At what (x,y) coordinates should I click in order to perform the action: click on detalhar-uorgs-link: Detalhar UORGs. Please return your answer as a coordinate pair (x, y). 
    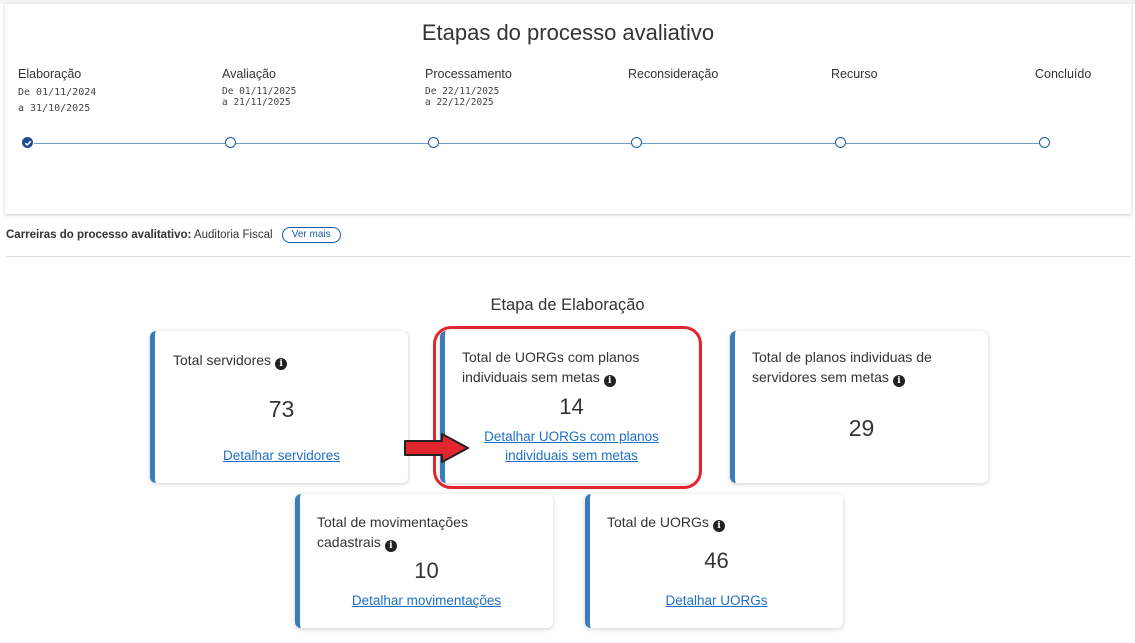
    Looking at the image, I should click on (716, 600).